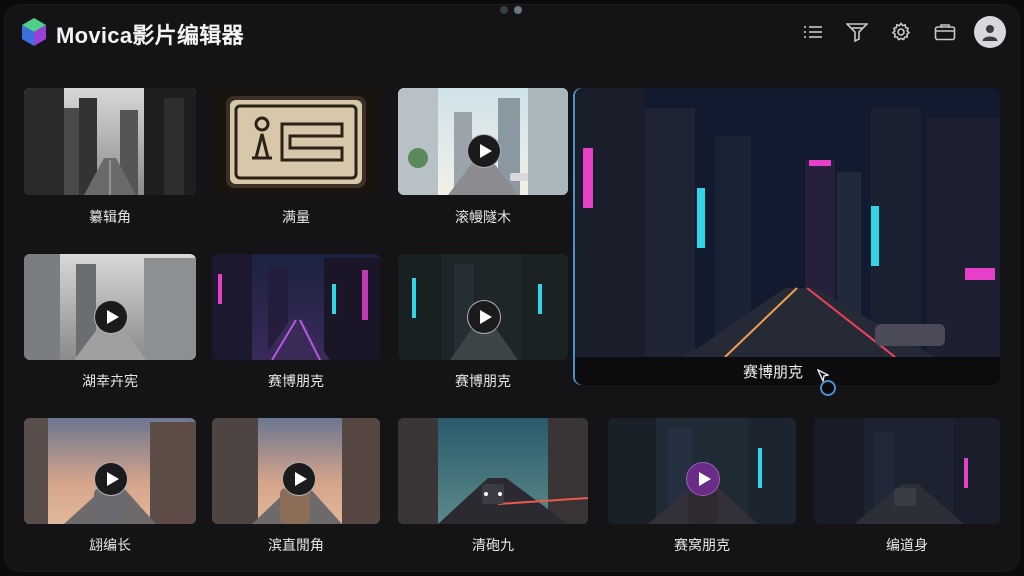 The height and width of the screenshot is (576, 1024). Describe the element at coordinates (150, 35) in the screenshot. I see `app-title: Movica影片编辑器` at that location.